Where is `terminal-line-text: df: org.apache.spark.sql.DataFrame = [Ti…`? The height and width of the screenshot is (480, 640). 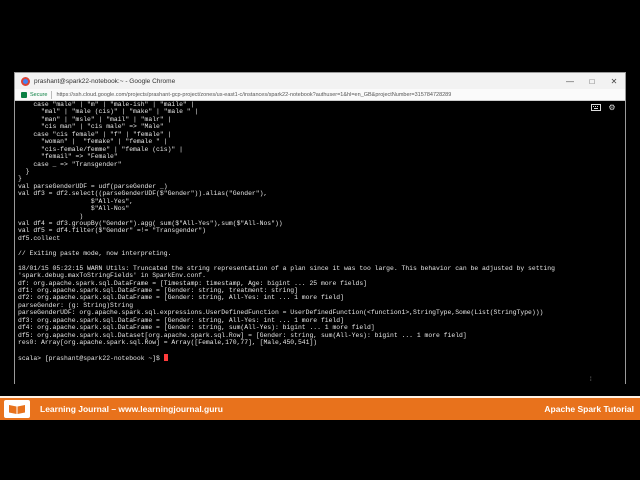 terminal-line-text: df: org.apache.spark.sql.DataFrame = [Ti… is located at coordinates (192, 283).